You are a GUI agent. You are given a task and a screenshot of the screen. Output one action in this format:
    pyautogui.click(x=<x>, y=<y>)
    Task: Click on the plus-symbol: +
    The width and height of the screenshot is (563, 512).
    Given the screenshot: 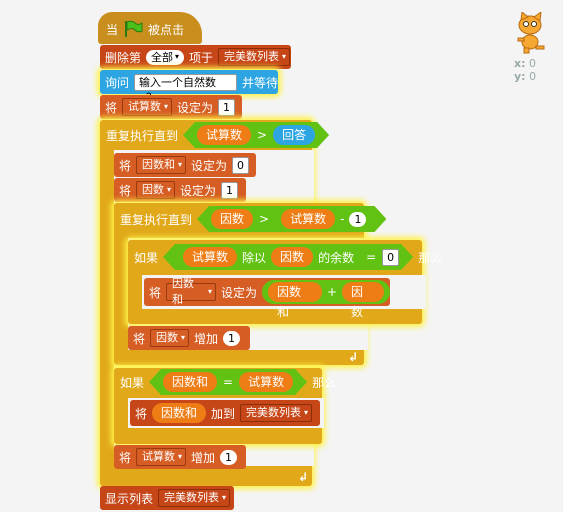 What is the action you would take?
    pyautogui.click(x=332, y=292)
    